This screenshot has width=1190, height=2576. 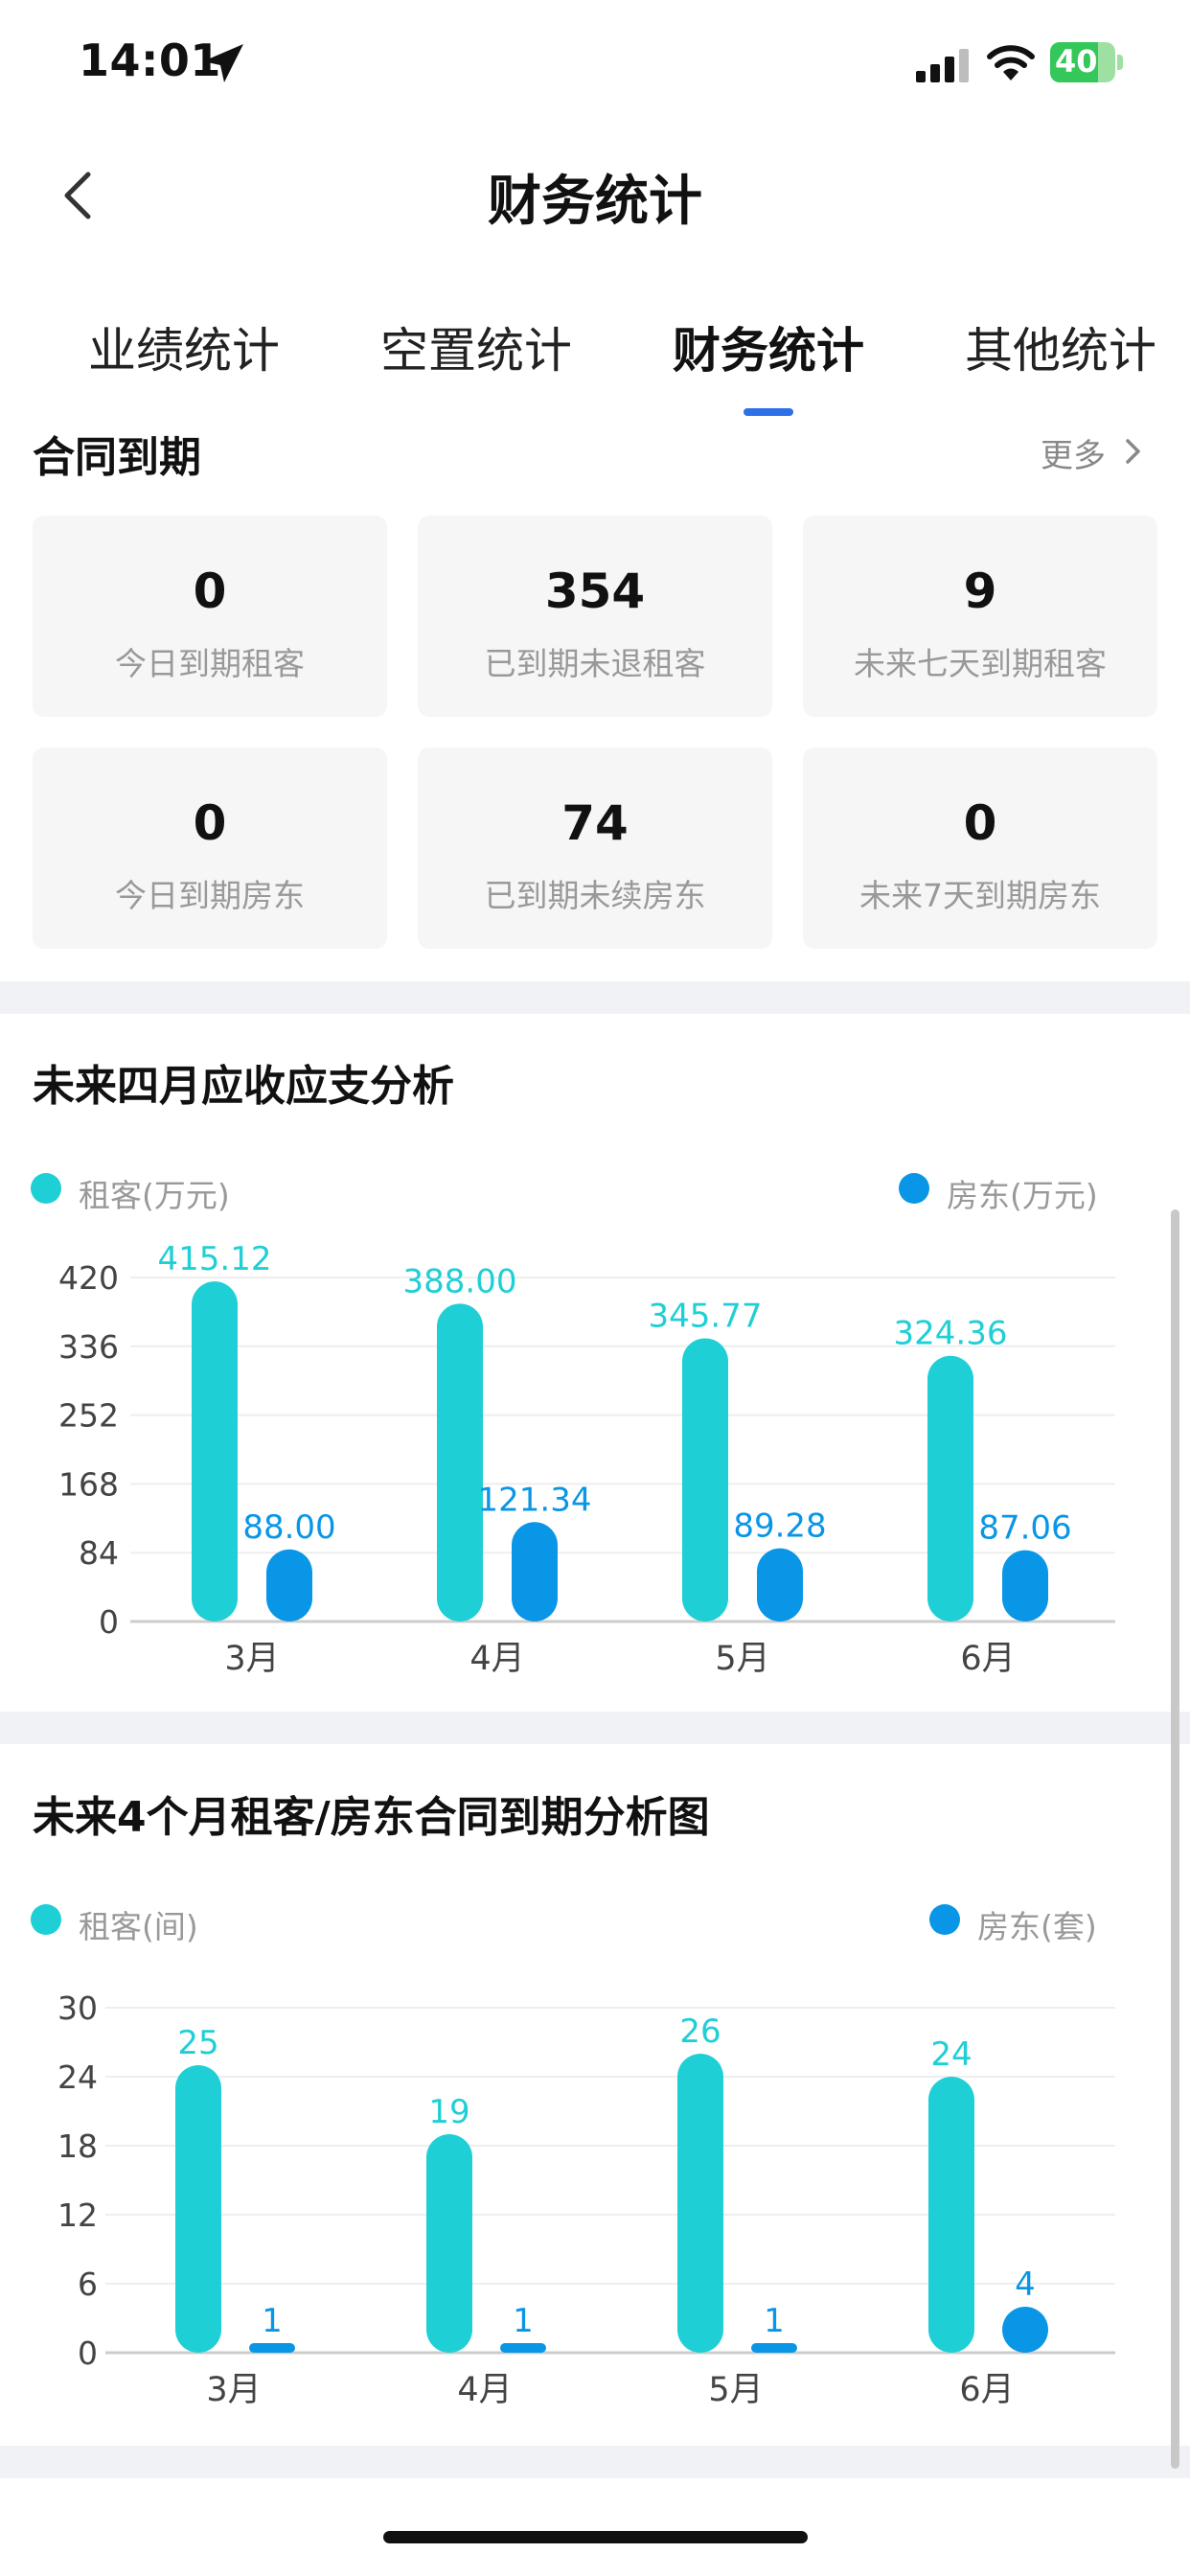 What do you see at coordinates (1011, 63) in the screenshot?
I see `wifi-icon` at bounding box center [1011, 63].